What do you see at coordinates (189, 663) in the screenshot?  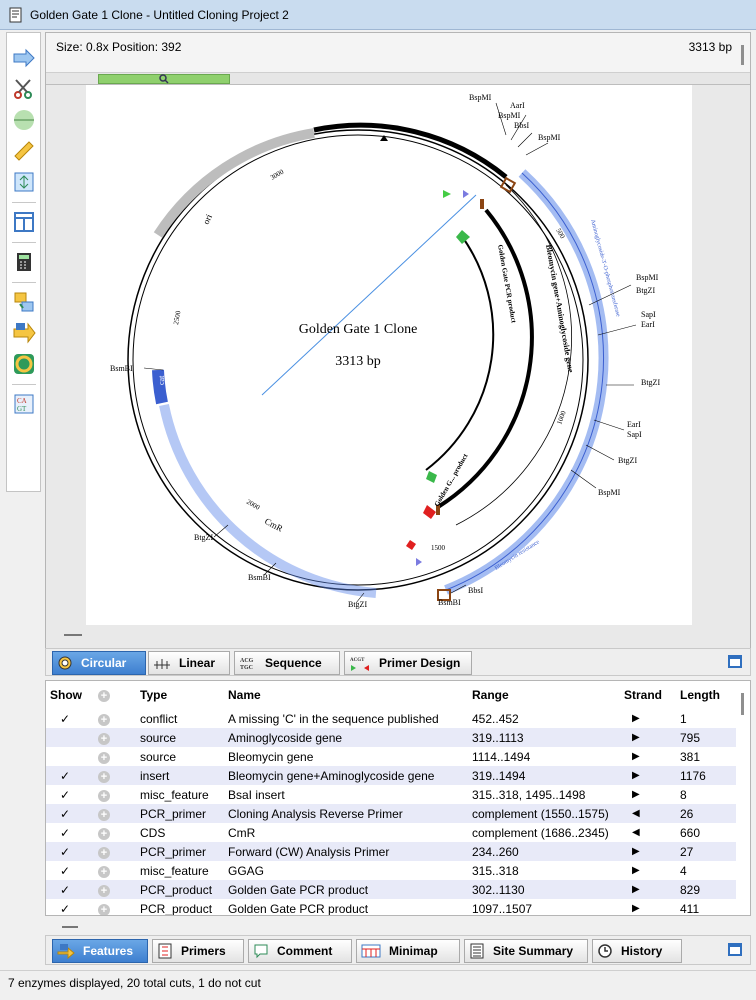 I see `tab-linear: Linear` at bounding box center [189, 663].